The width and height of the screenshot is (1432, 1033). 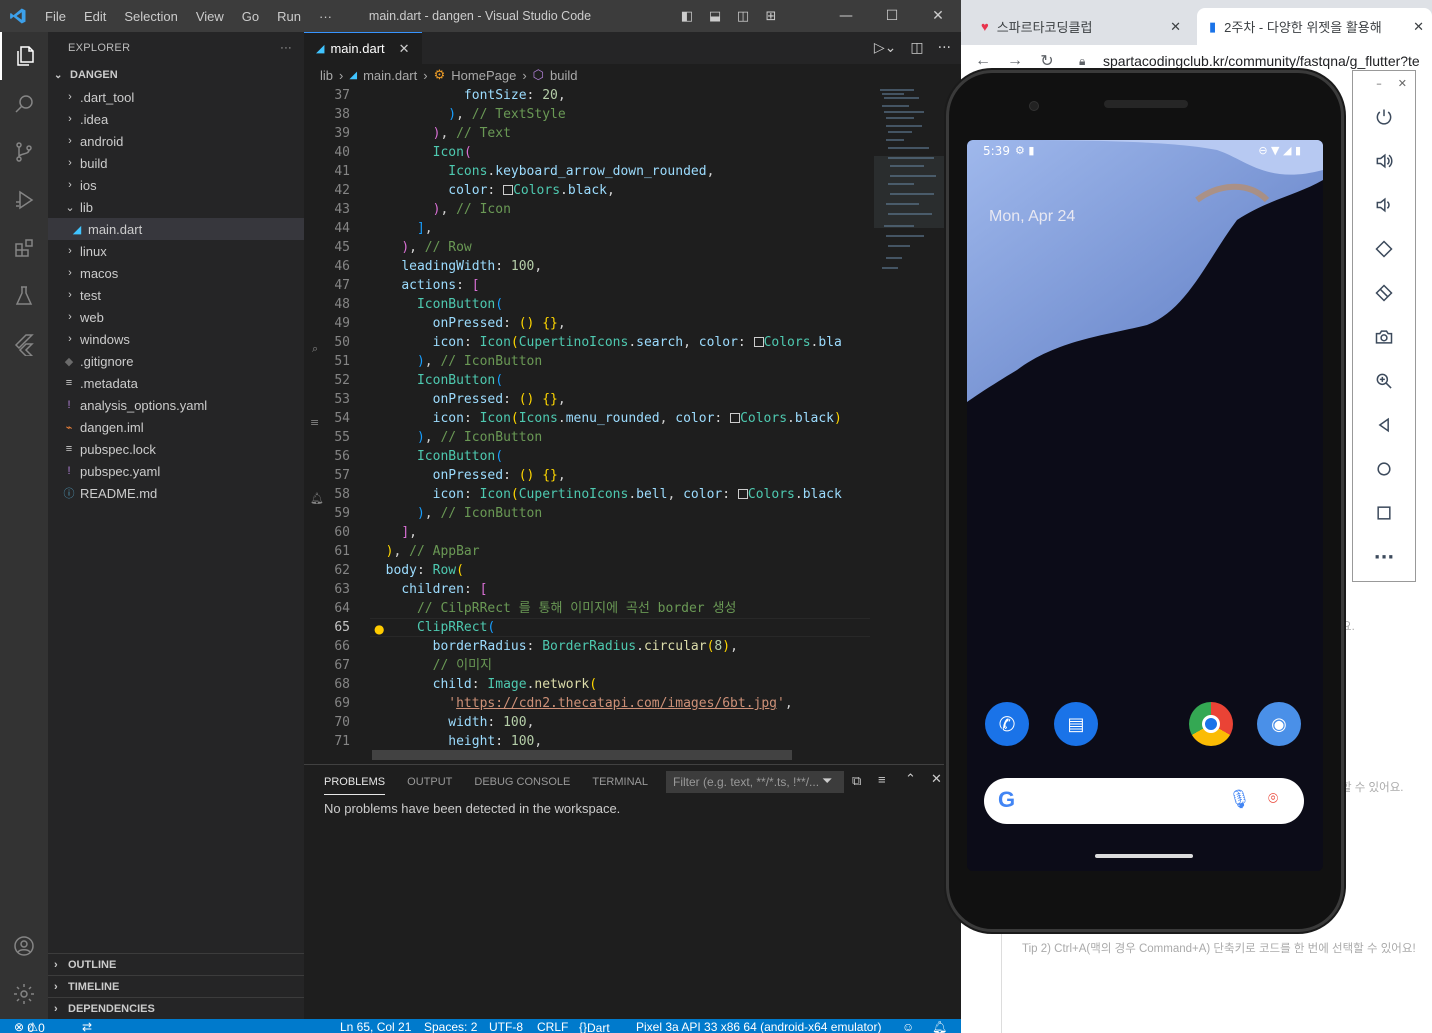 What do you see at coordinates (743, 16) in the screenshot?
I see `toggle-secondary-sidebar-icon: ◫` at bounding box center [743, 16].